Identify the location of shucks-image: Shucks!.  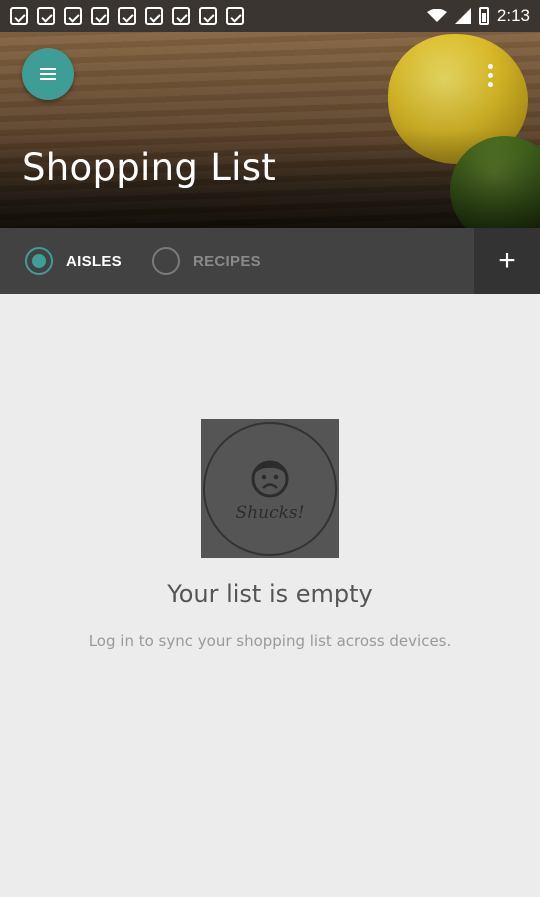
(270, 488).